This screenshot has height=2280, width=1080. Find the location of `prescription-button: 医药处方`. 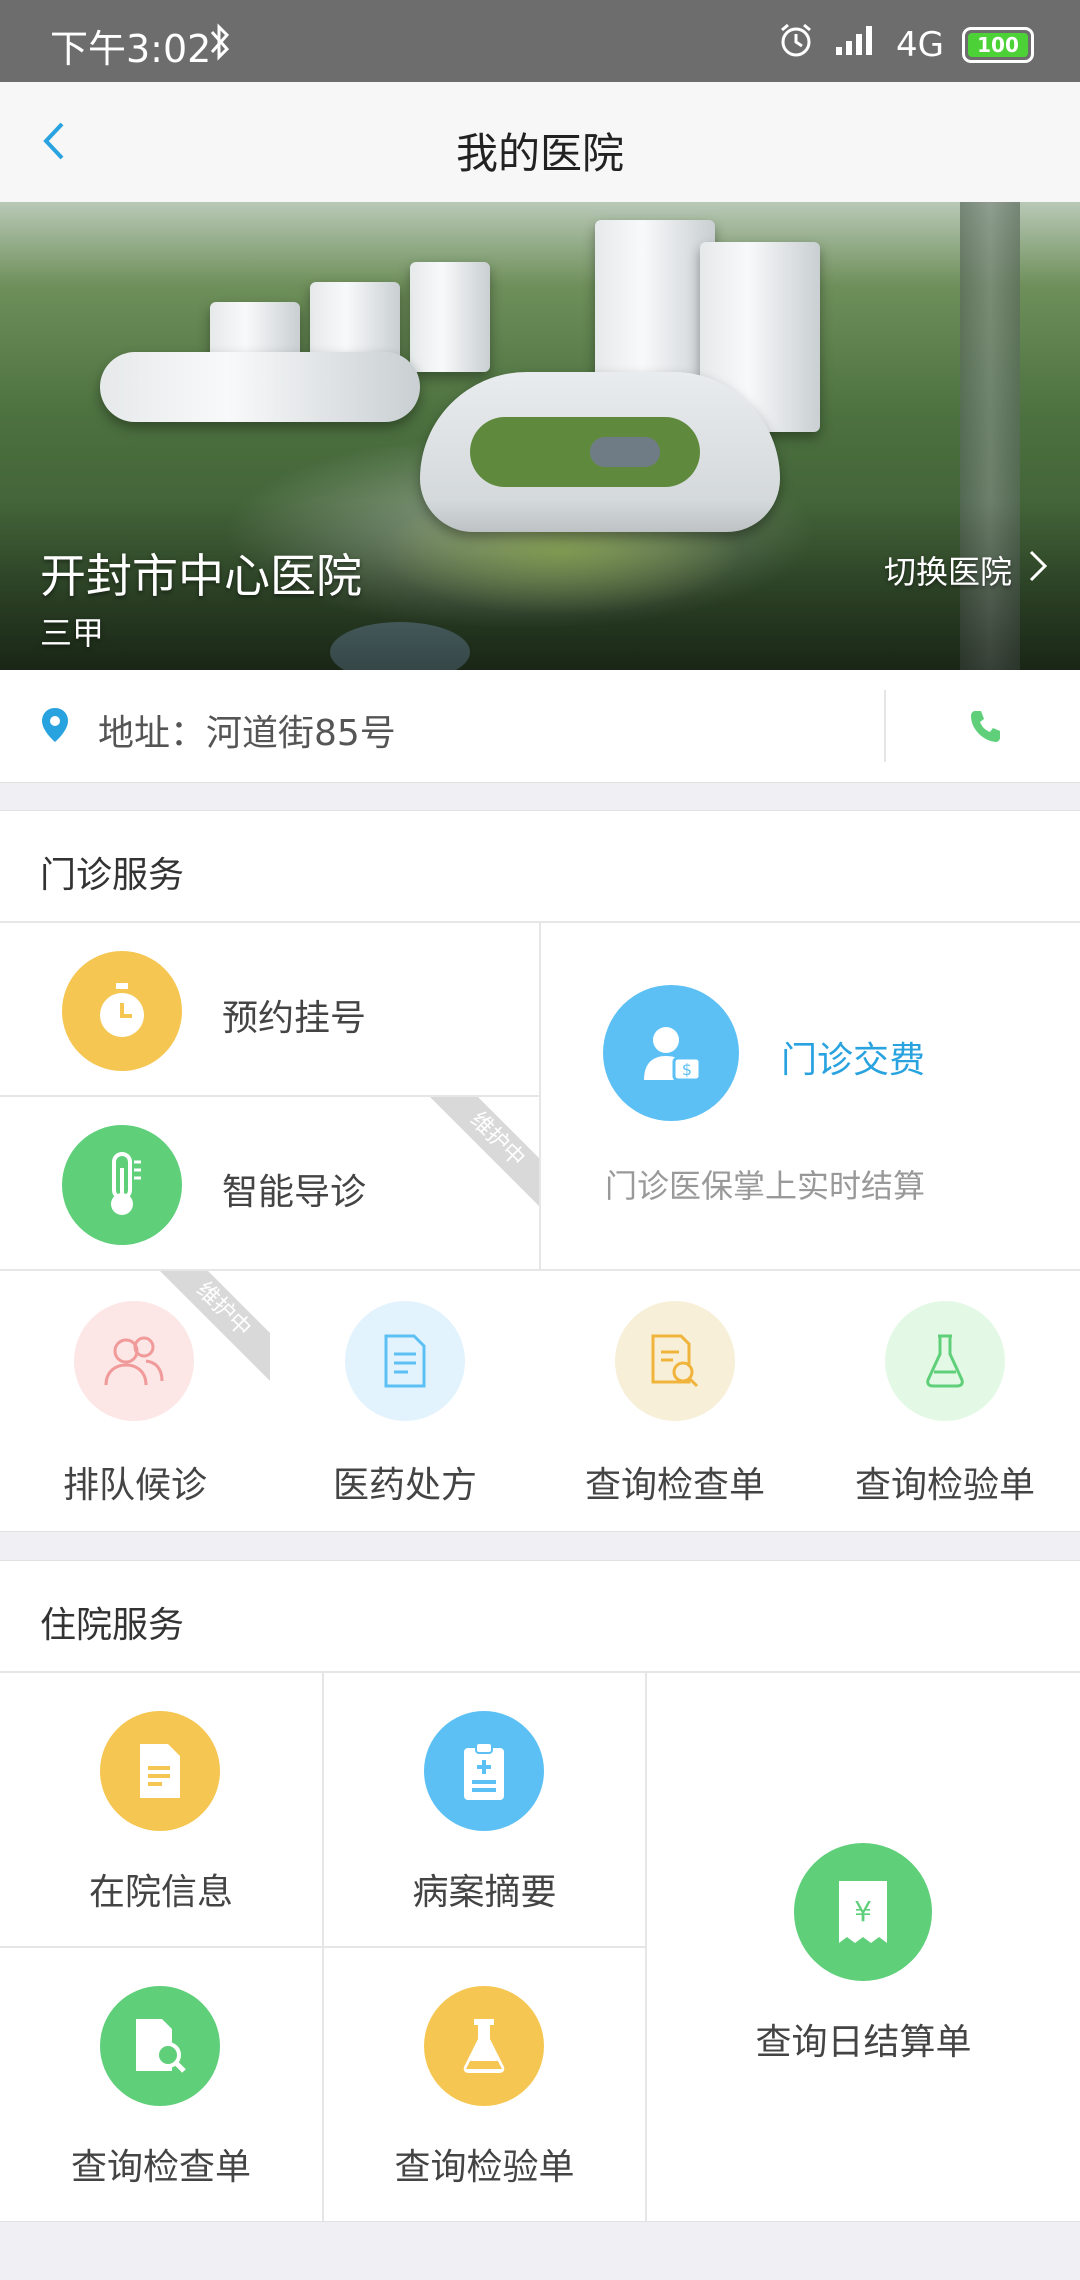

prescription-button: 医药处方 is located at coordinates (405, 1400).